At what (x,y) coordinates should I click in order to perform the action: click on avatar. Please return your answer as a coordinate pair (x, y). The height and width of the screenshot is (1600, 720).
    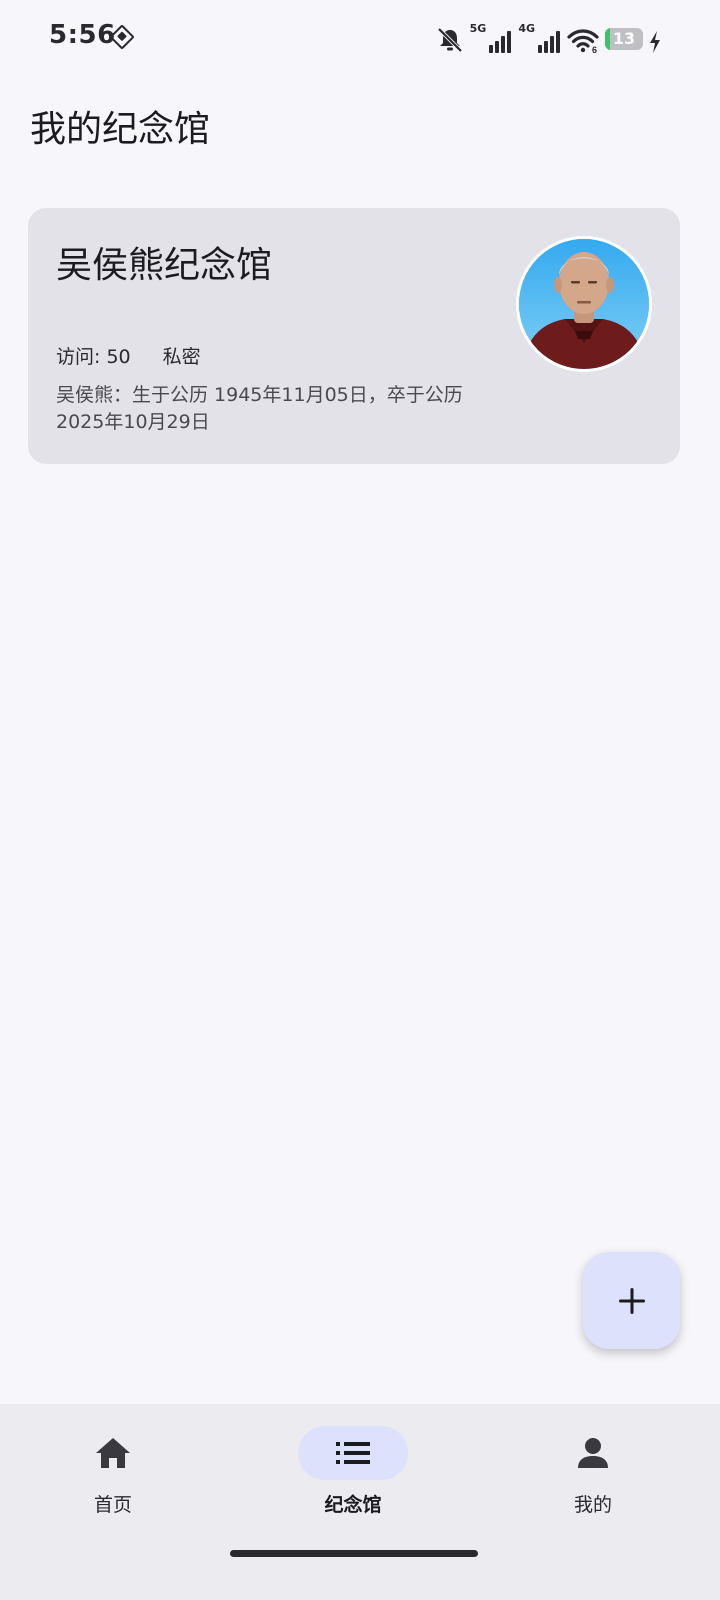
    Looking at the image, I should click on (584, 304).